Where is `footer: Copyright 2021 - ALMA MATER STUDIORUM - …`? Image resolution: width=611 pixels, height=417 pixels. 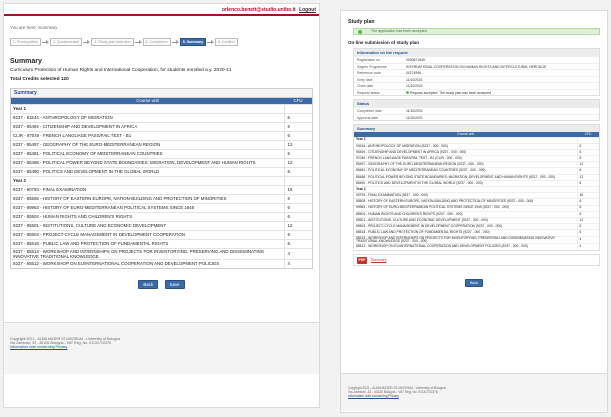
footer: Copyright 2021 - ALMA MATER STUDIORUM - … is located at coordinates (161, 348).